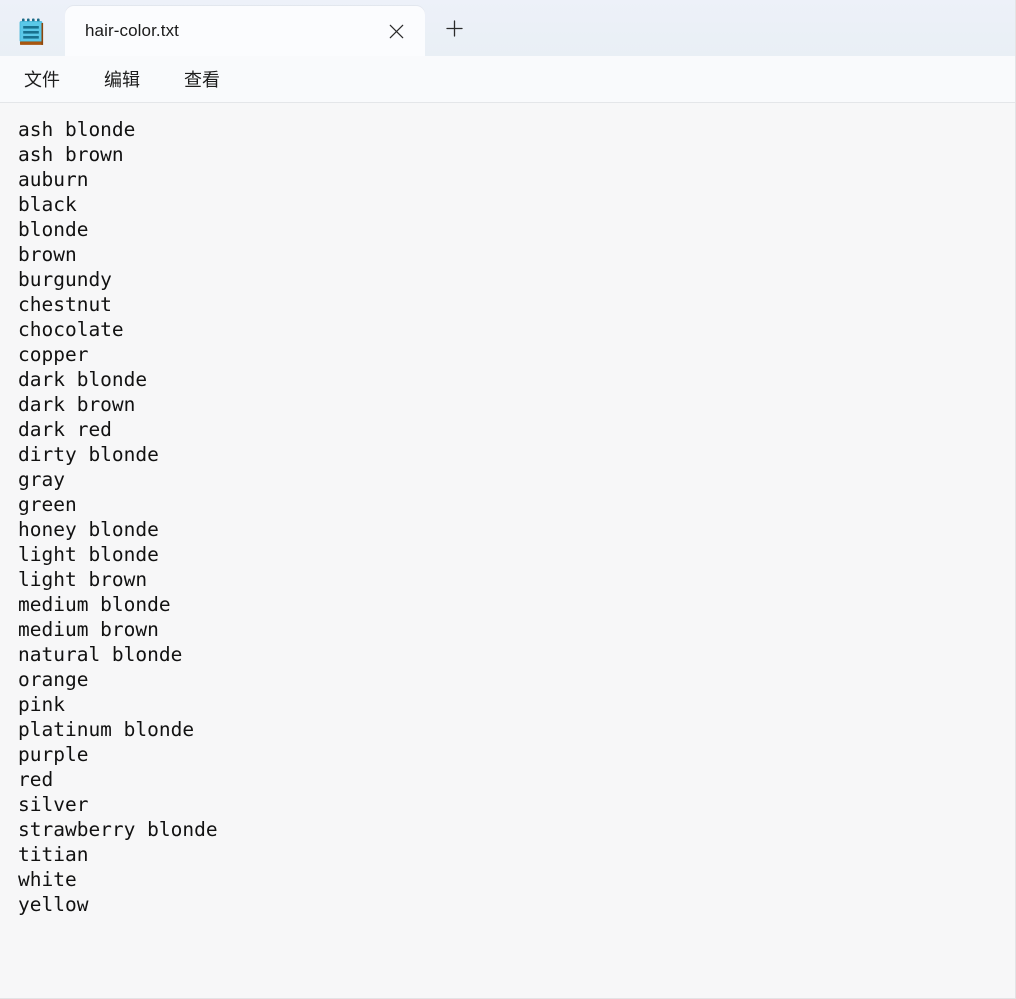 The image size is (1016, 999). I want to click on menu-item-view: 查看, so click(202, 79).